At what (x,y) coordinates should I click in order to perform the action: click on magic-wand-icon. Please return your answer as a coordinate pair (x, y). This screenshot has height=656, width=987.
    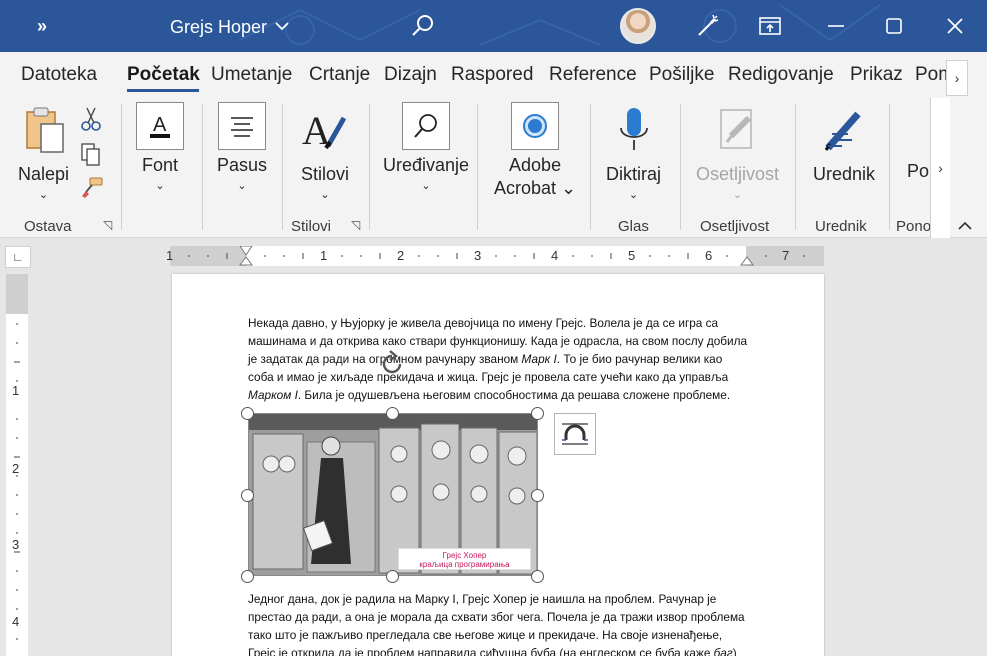
    Looking at the image, I should click on (708, 26).